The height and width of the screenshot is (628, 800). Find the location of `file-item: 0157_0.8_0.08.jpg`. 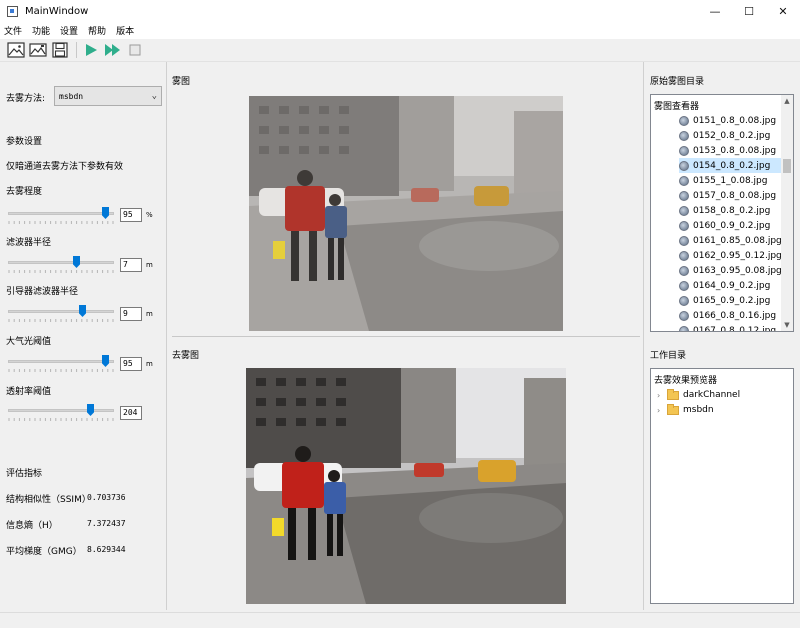

file-item: 0157_0.8_0.08.jpg is located at coordinates (730, 195).